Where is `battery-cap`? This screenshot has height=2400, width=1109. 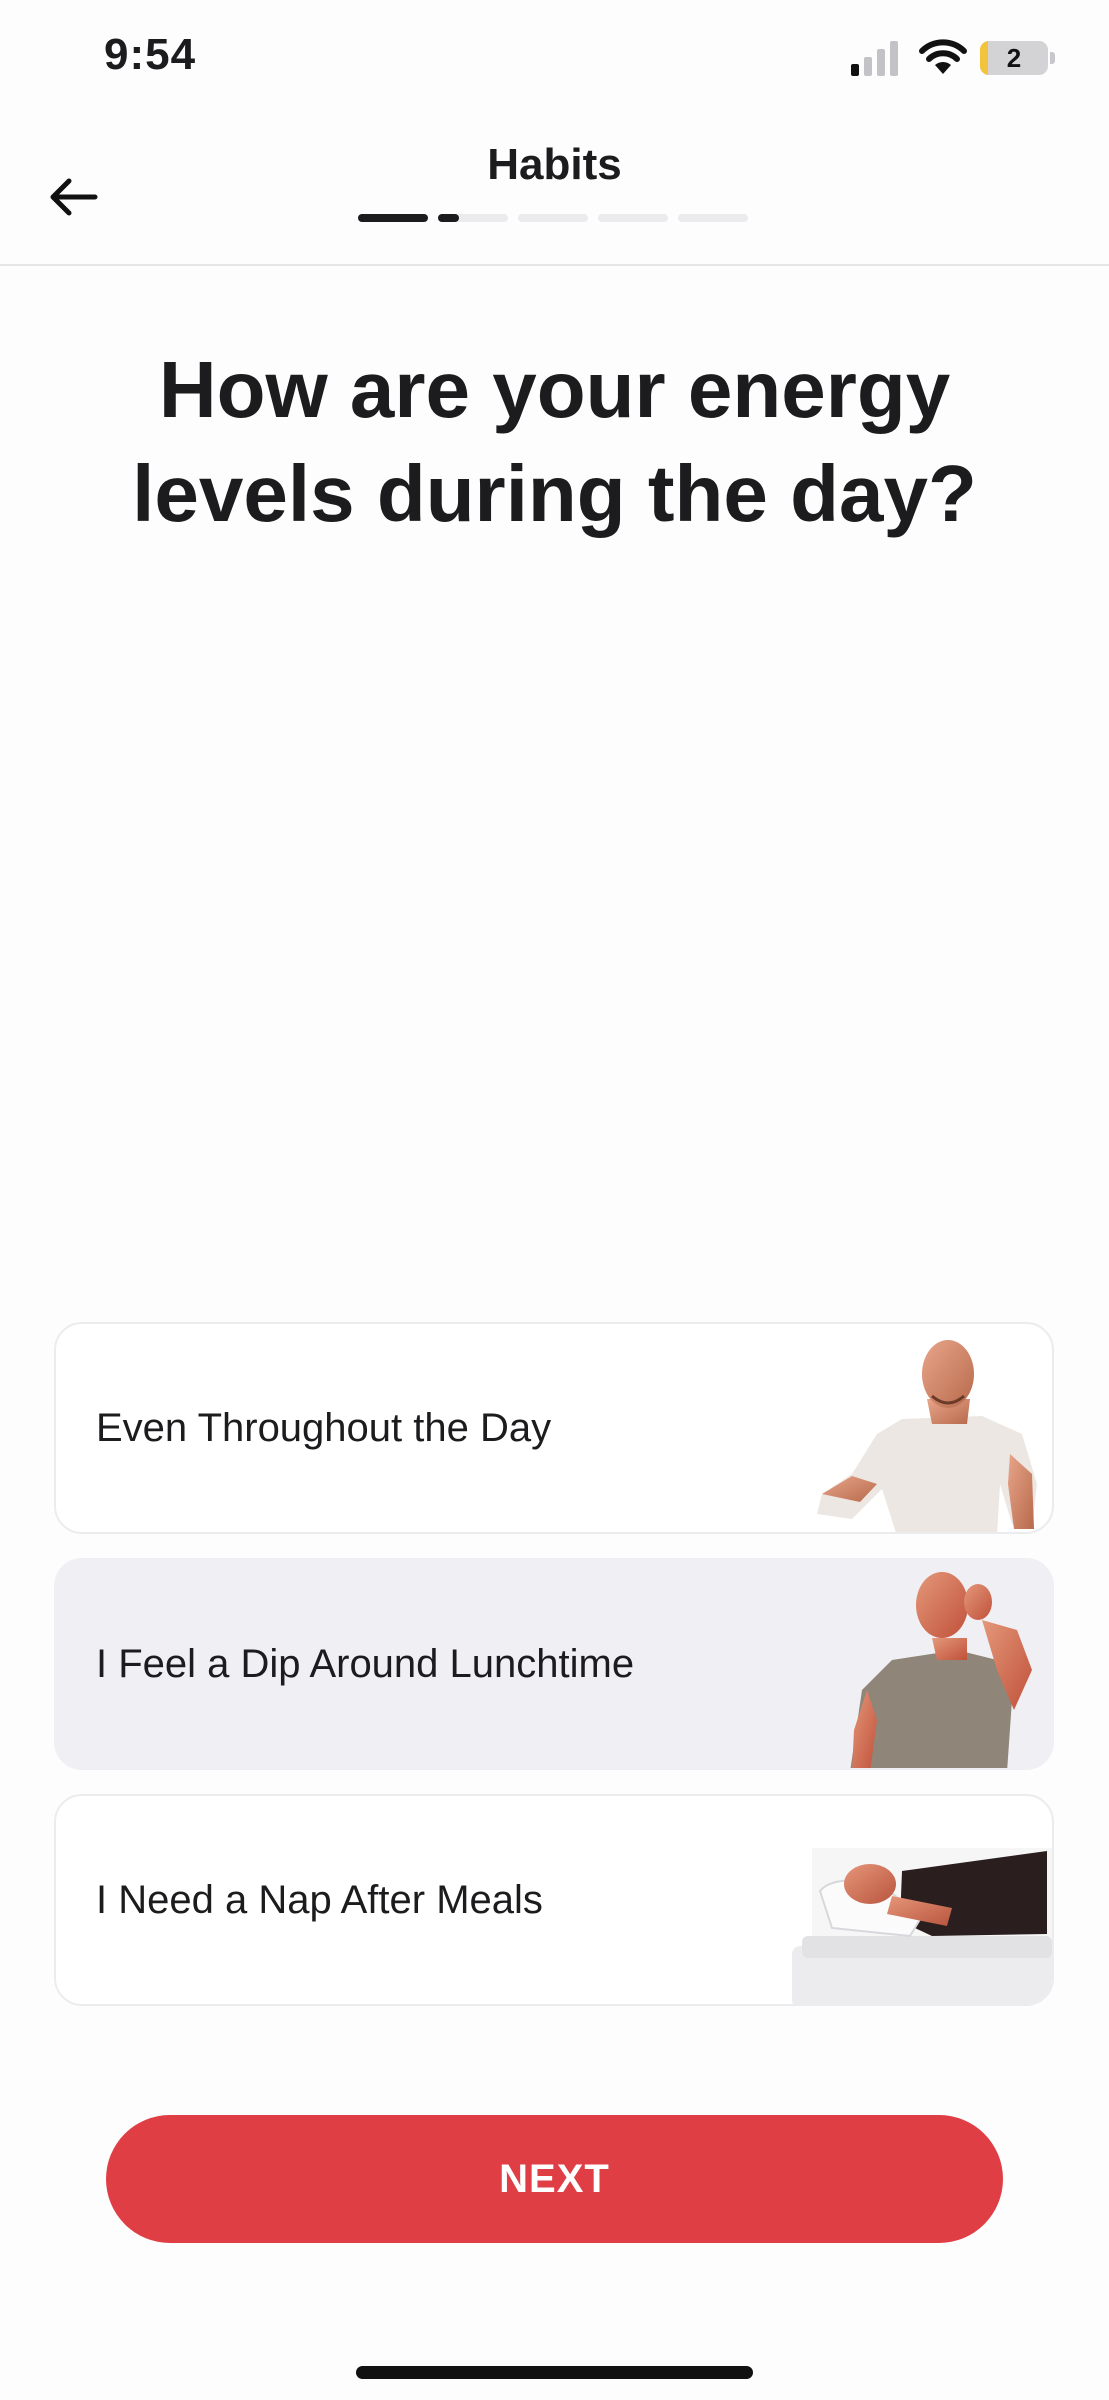 battery-cap is located at coordinates (1052, 58).